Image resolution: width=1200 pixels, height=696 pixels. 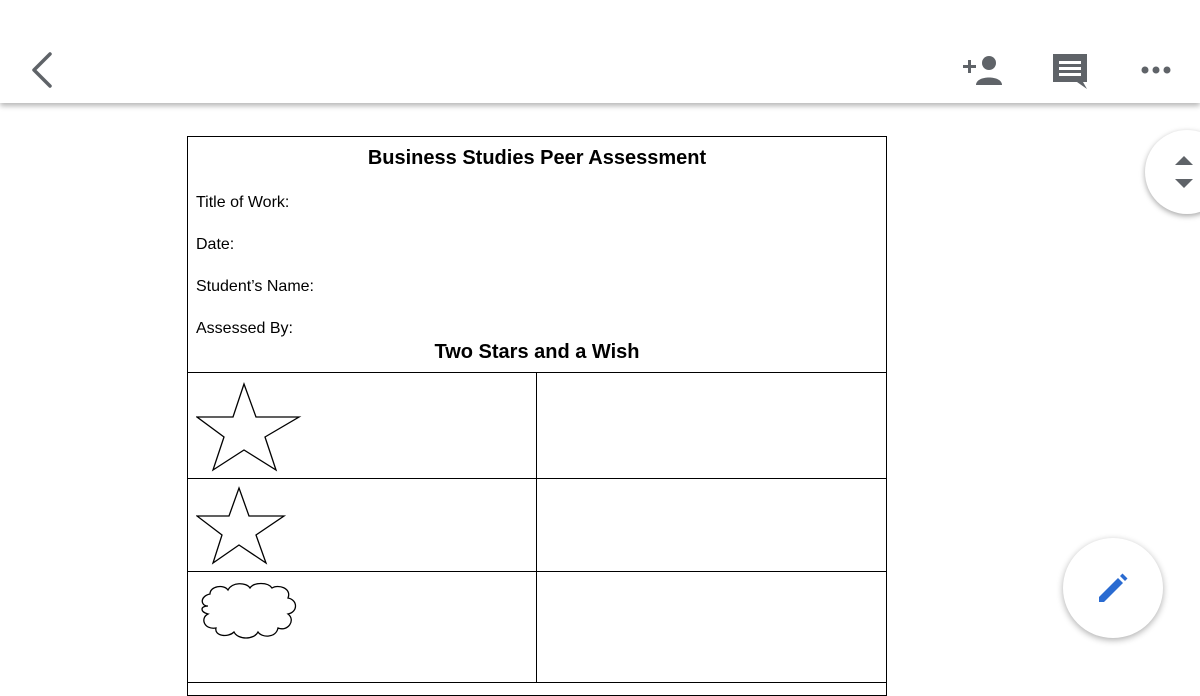 What do you see at coordinates (537, 352) in the screenshot?
I see `section-title: Two Stars and a Wish` at bounding box center [537, 352].